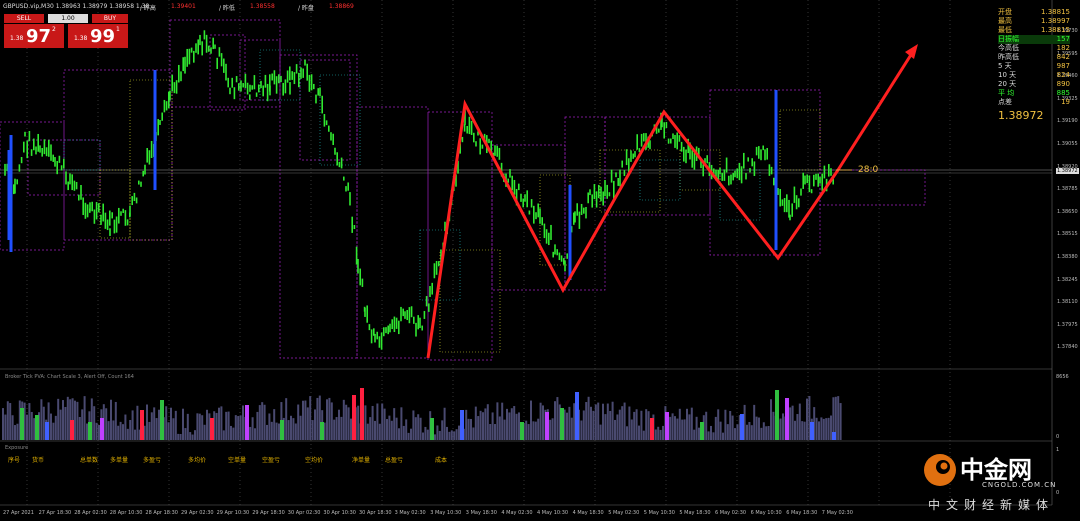 The image size is (1080, 521). What do you see at coordinates (1005, 102) in the screenshot?
I see `stat-label: 点差` at bounding box center [1005, 102].